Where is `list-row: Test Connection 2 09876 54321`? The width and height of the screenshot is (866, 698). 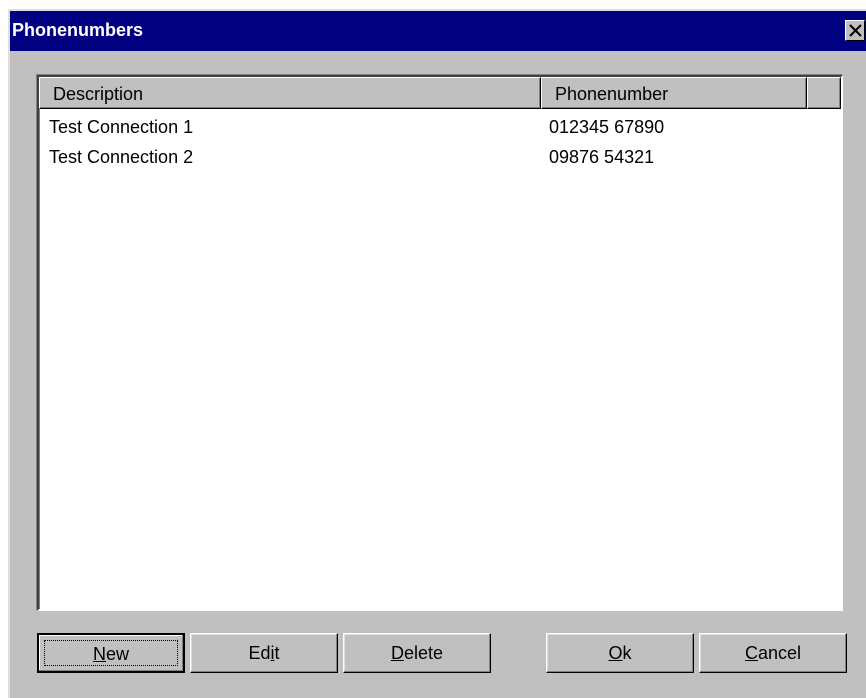 list-row: Test Connection 2 09876 54321 is located at coordinates (439, 160).